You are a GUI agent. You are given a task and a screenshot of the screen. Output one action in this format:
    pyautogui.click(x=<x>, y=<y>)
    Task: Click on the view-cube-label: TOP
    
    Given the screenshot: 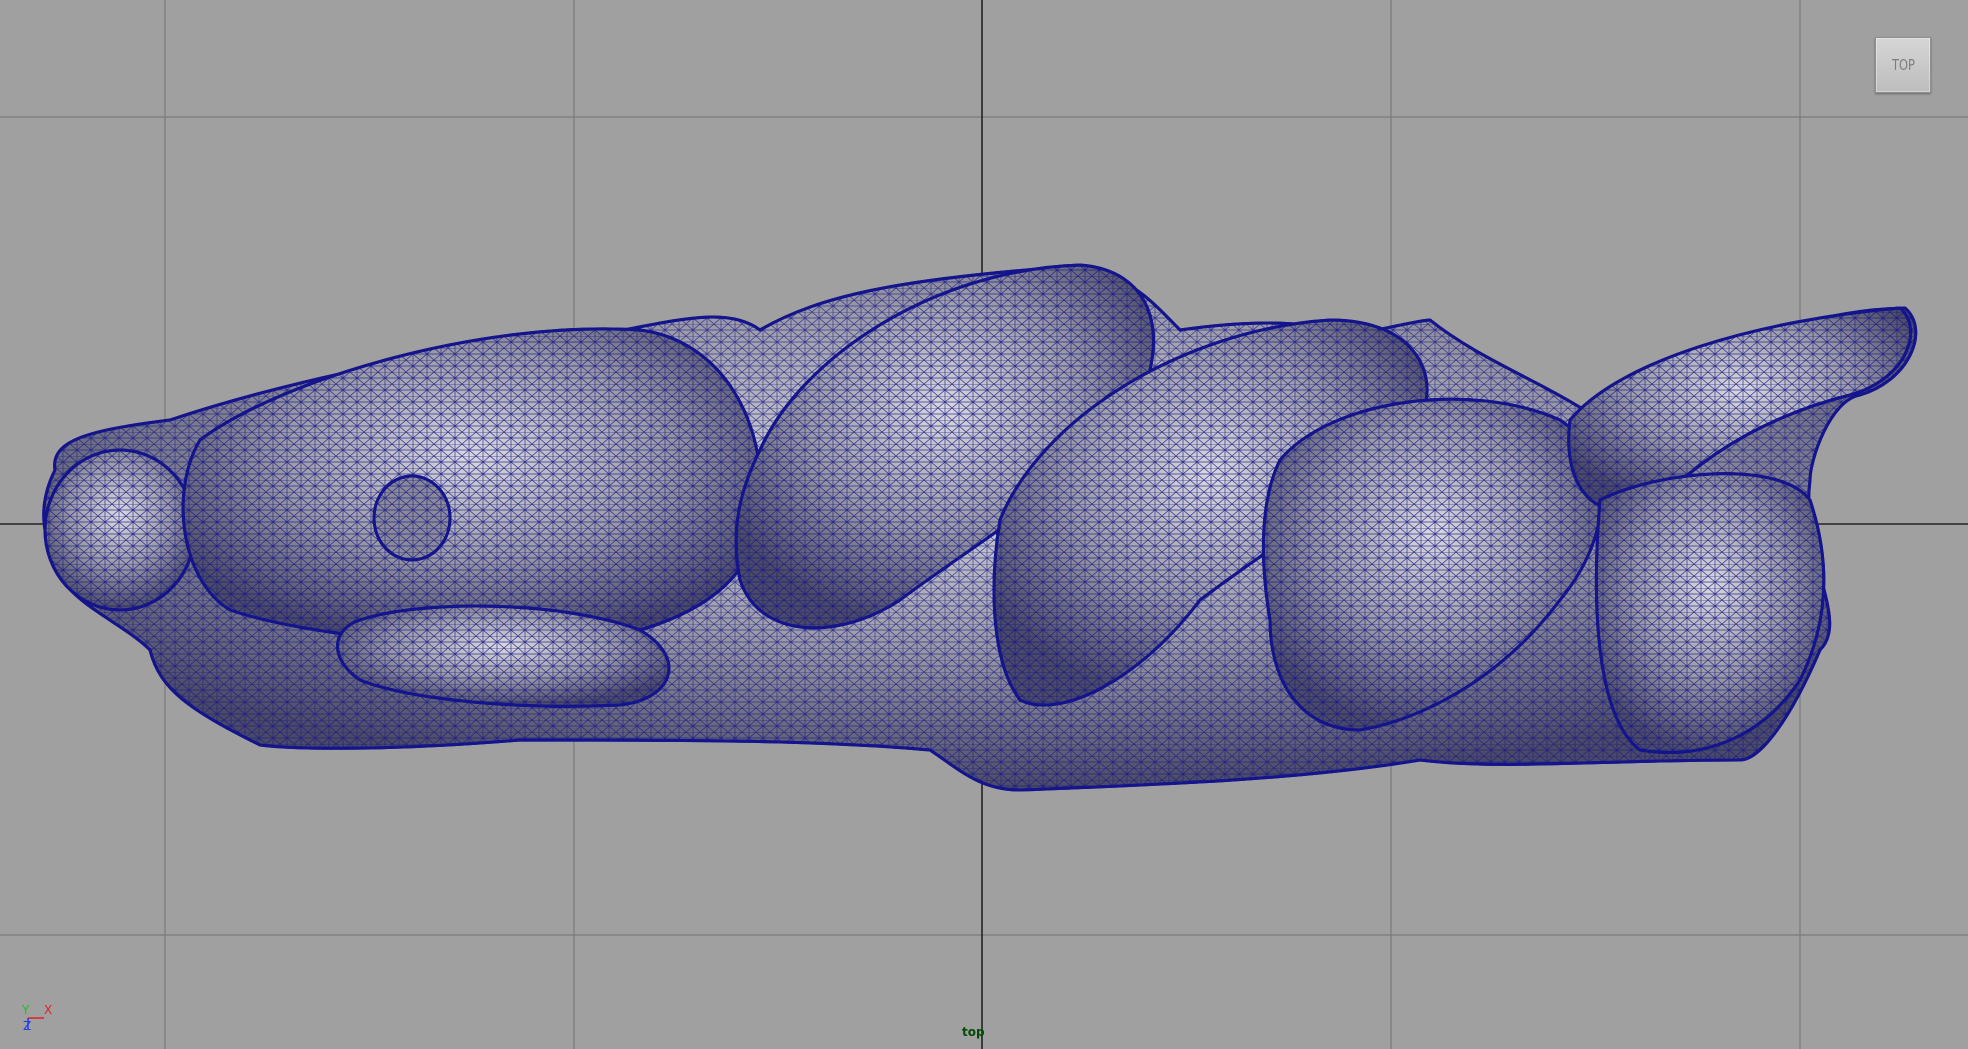 What is the action you would take?
    pyautogui.click(x=1903, y=65)
    